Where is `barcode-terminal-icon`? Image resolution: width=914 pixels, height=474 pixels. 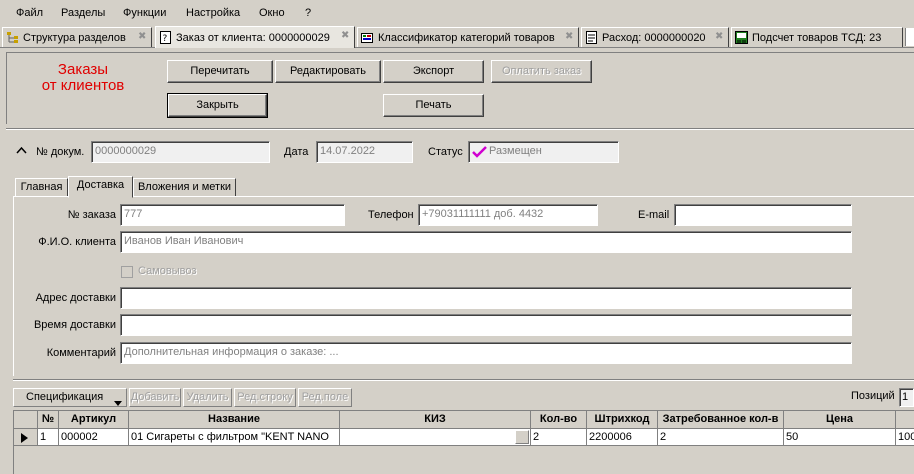 barcode-terminal-icon is located at coordinates (741, 37).